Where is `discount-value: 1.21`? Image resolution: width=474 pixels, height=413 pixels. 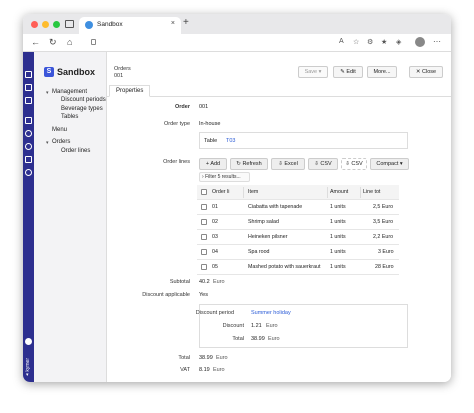
discount-value: 1.21 is located at coordinates (256, 326).